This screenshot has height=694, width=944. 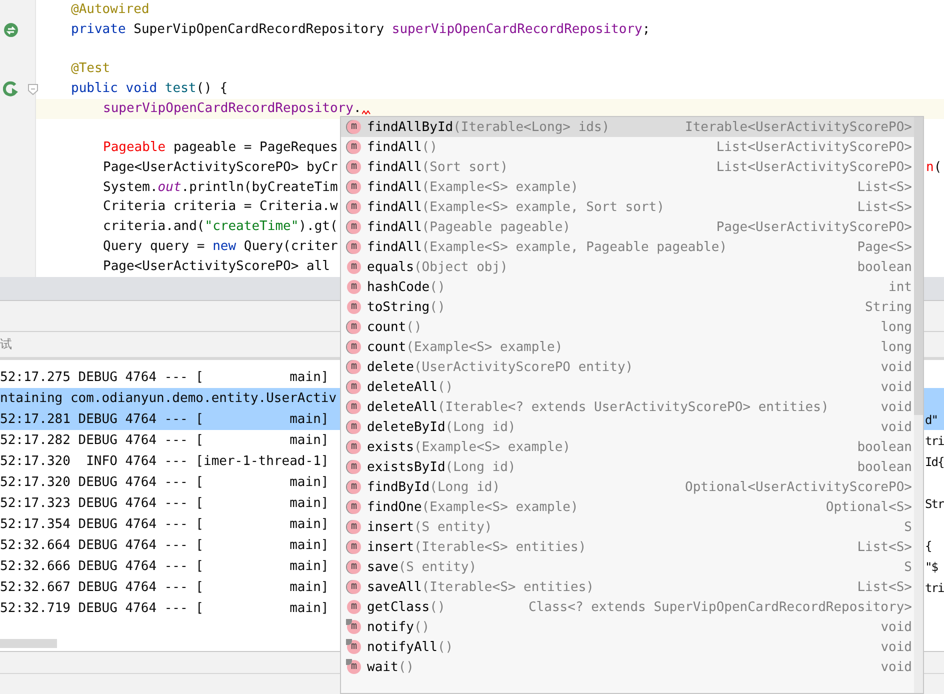 I want to click on log-line: 52:17.275 DEBUG 4764 --- [ main], so click(x=164, y=377).